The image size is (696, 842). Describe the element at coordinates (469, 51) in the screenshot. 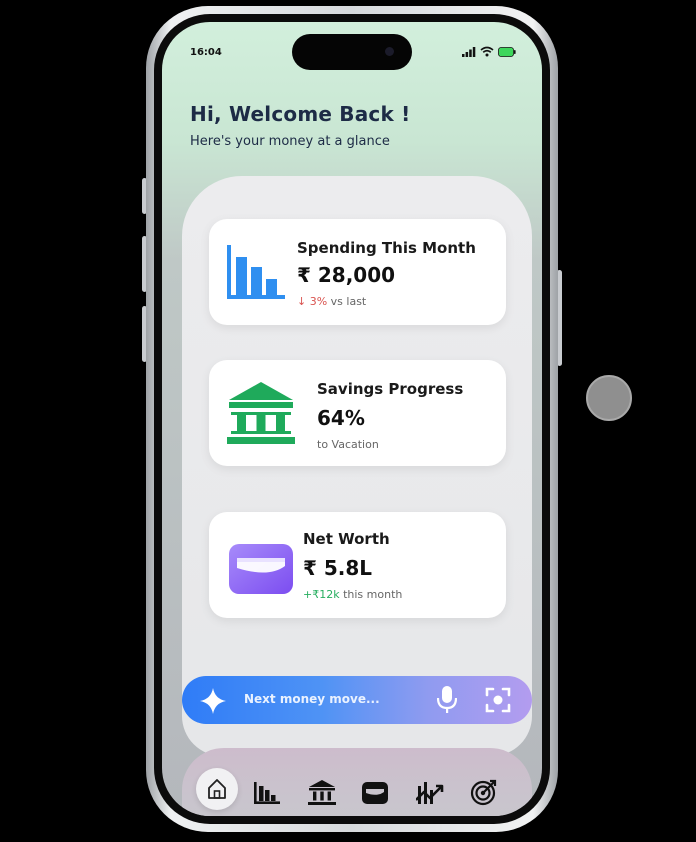

I see `signal-icon` at that location.